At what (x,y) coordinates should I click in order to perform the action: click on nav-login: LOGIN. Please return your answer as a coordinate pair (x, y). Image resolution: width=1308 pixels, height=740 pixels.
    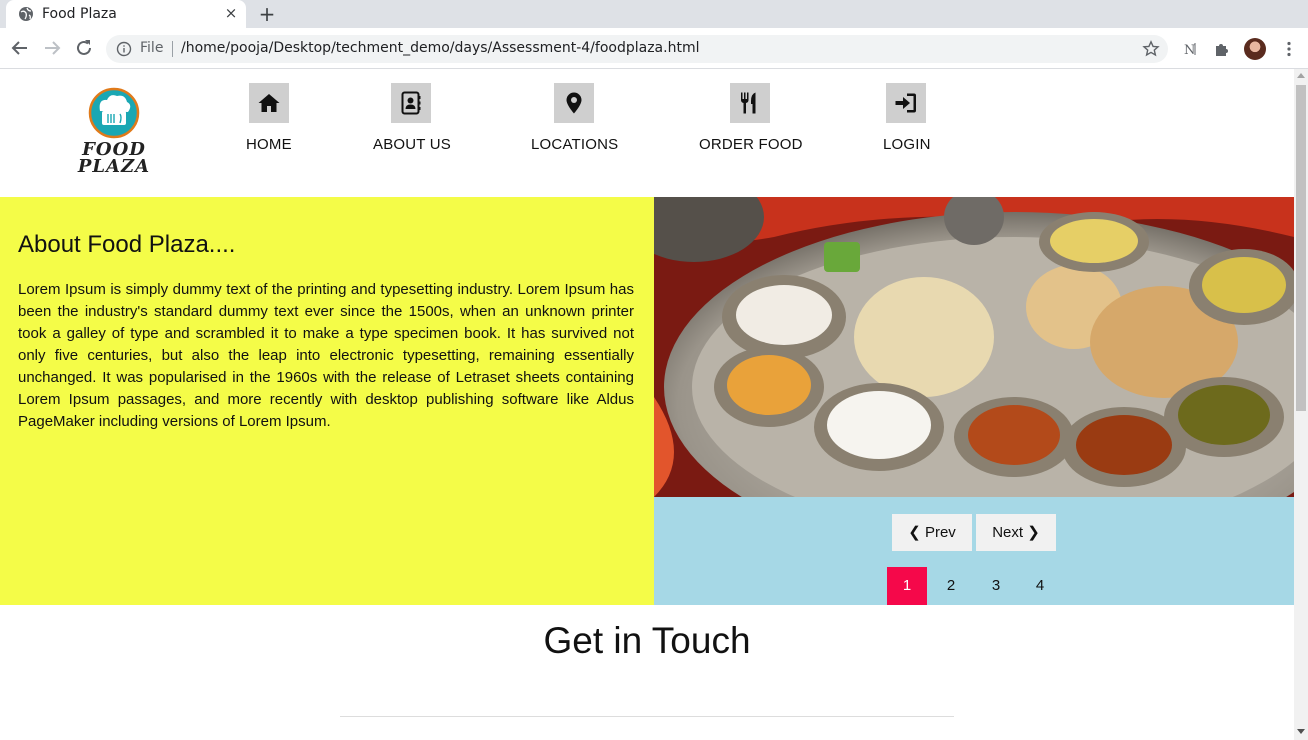
    Looking at the image, I should click on (907, 119).